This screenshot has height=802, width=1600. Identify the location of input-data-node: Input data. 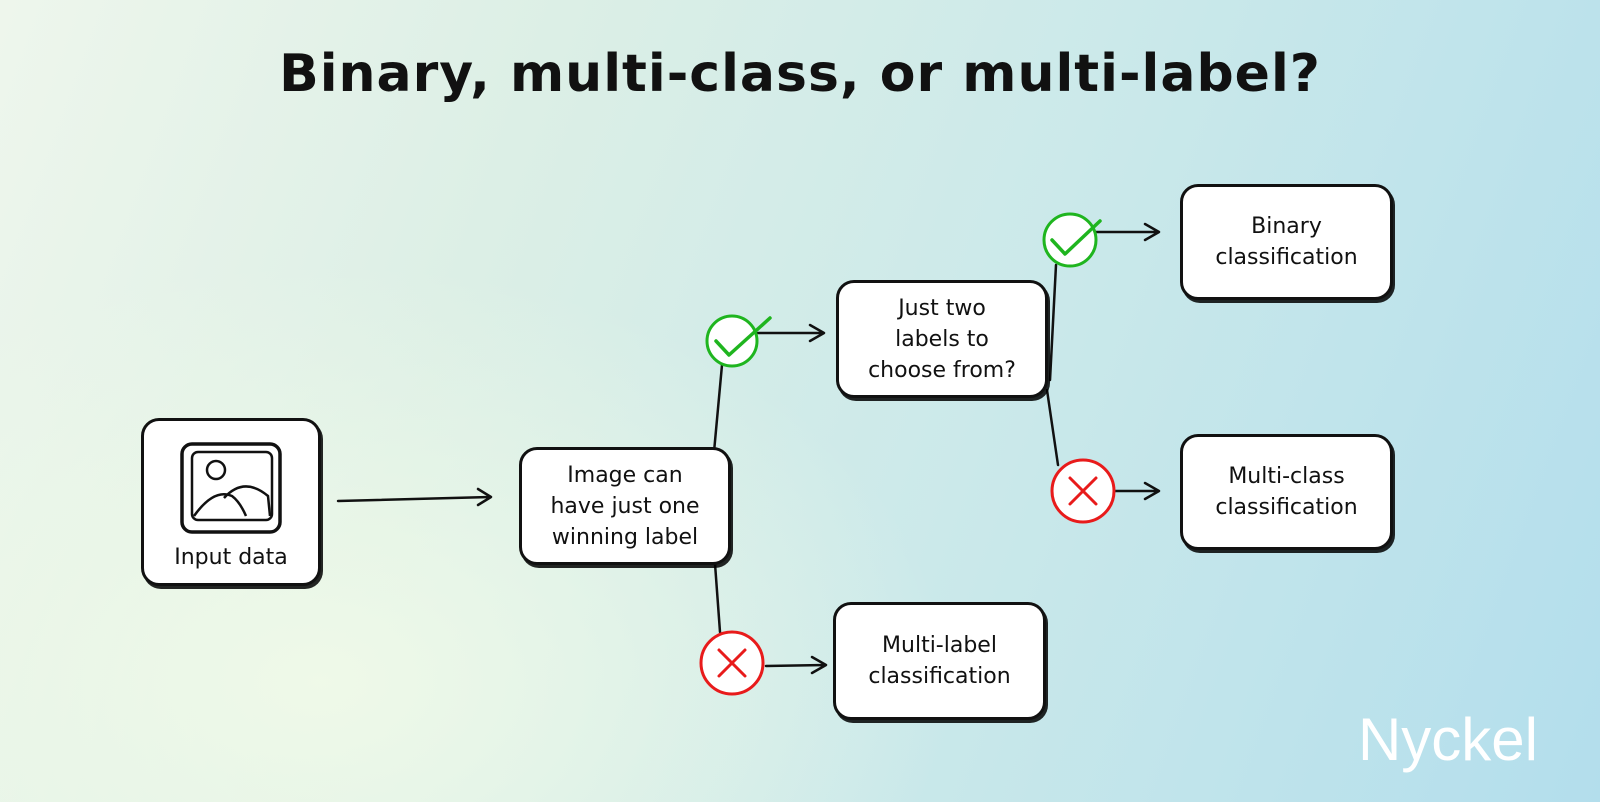
(231, 502).